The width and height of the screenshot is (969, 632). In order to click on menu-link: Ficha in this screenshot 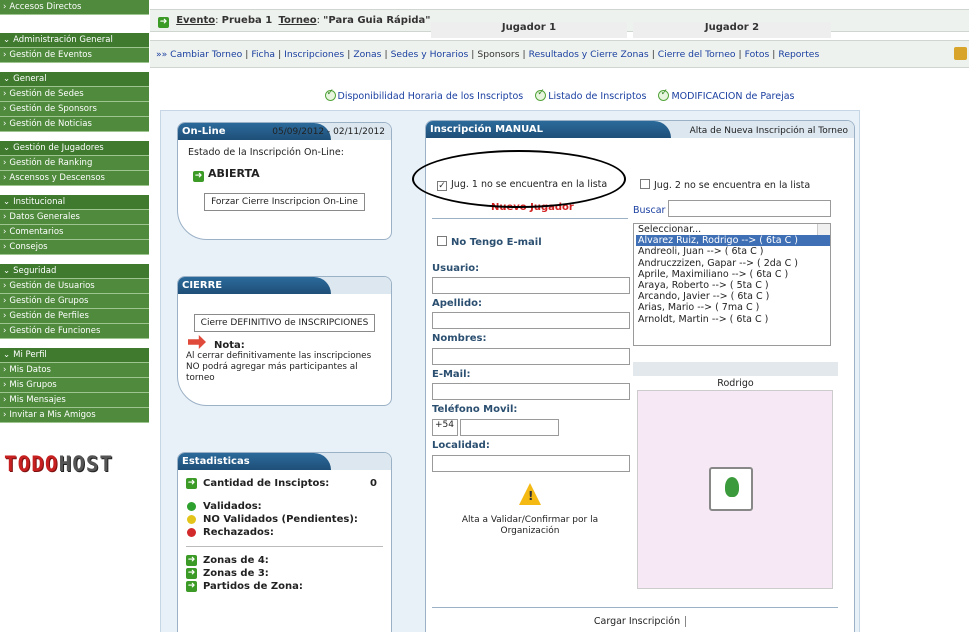, I will do `click(263, 54)`.